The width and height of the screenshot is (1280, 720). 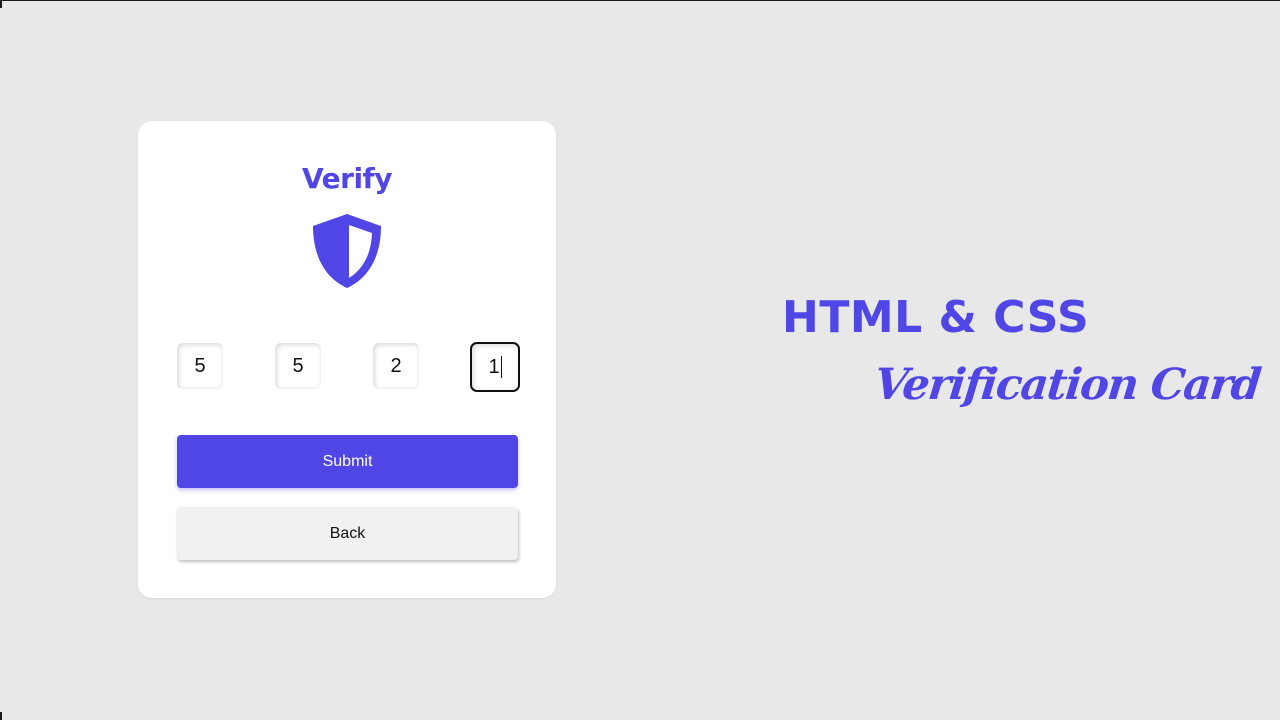 I want to click on otp-digit-1-value: 5, so click(x=200, y=365).